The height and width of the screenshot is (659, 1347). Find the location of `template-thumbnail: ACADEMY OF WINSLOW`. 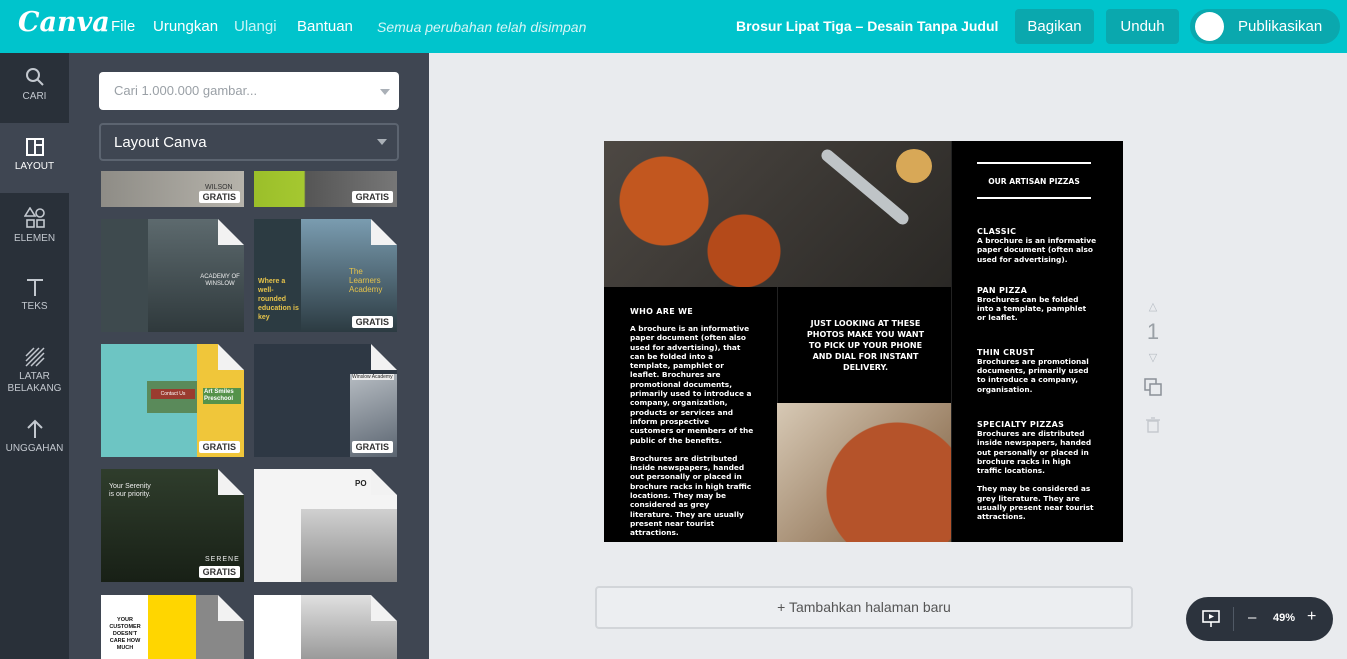

template-thumbnail: ACADEMY OF WINSLOW is located at coordinates (172, 275).